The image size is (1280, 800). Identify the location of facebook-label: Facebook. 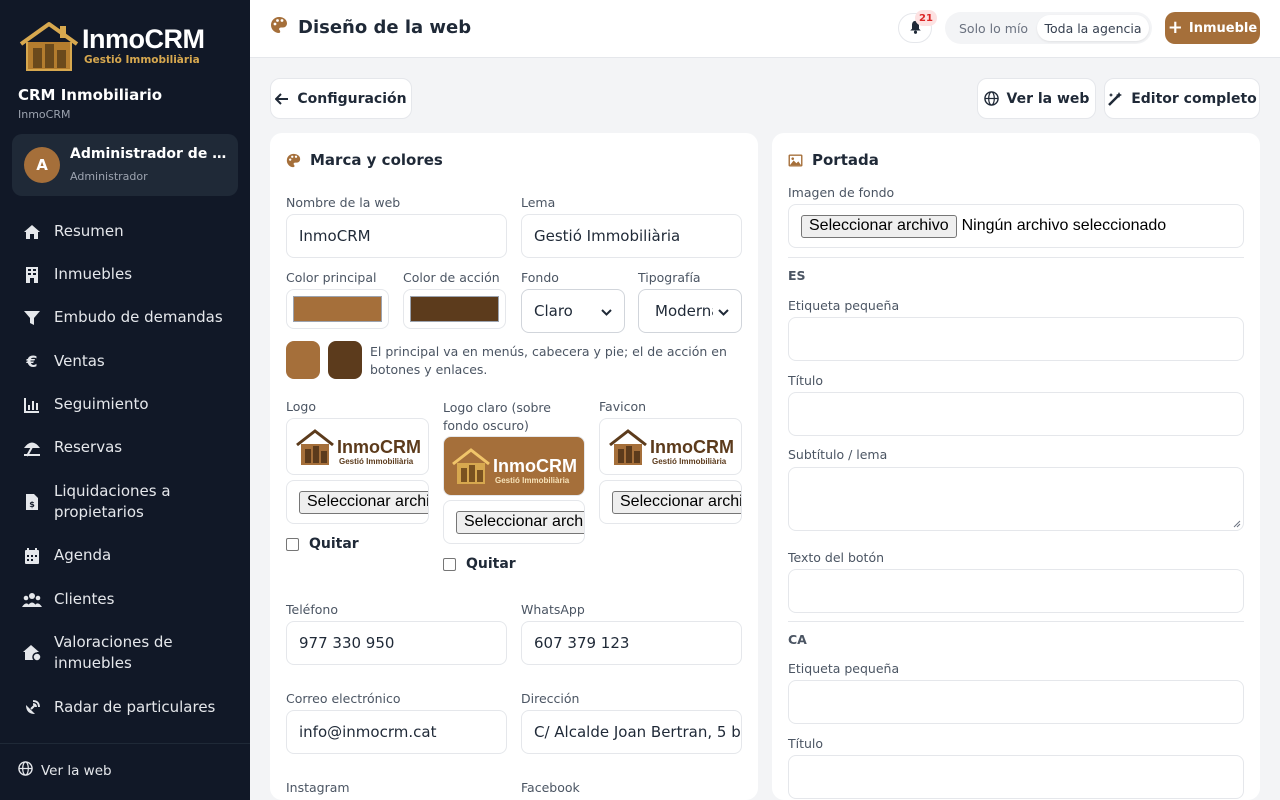
(550, 787).